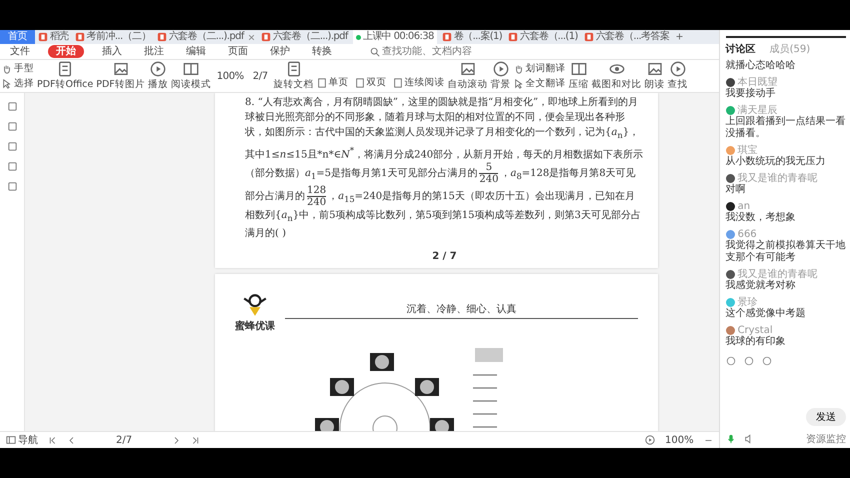 This screenshot has width=850, height=478. Describe the element at coordinates (22, 440) in the screenshot. I see `navigation-button: 导航` at that location.